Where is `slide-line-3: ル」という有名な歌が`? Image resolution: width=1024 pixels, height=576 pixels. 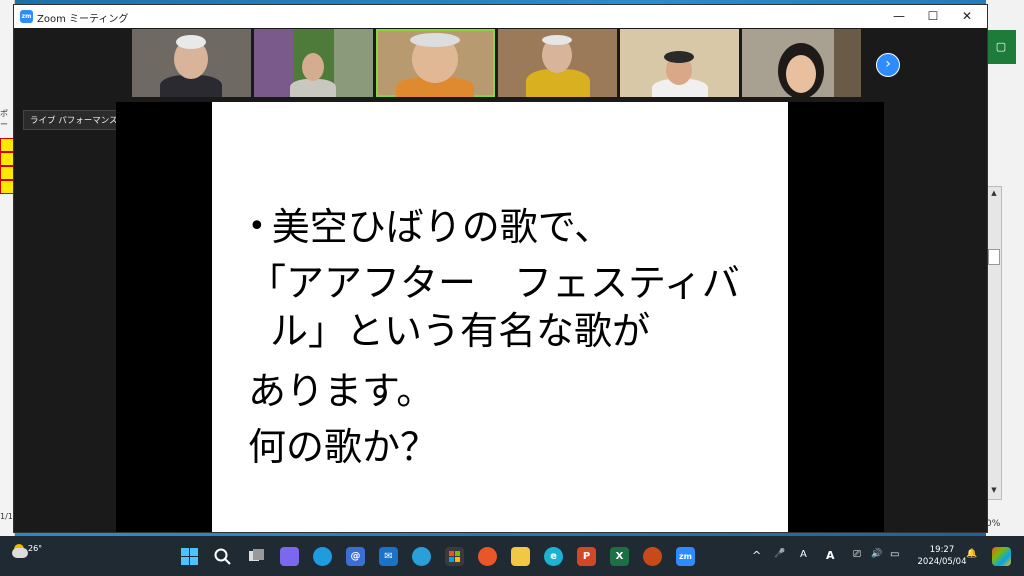 slide-line-3: ル」という有名な歌が is located at coordinates (460, 331).